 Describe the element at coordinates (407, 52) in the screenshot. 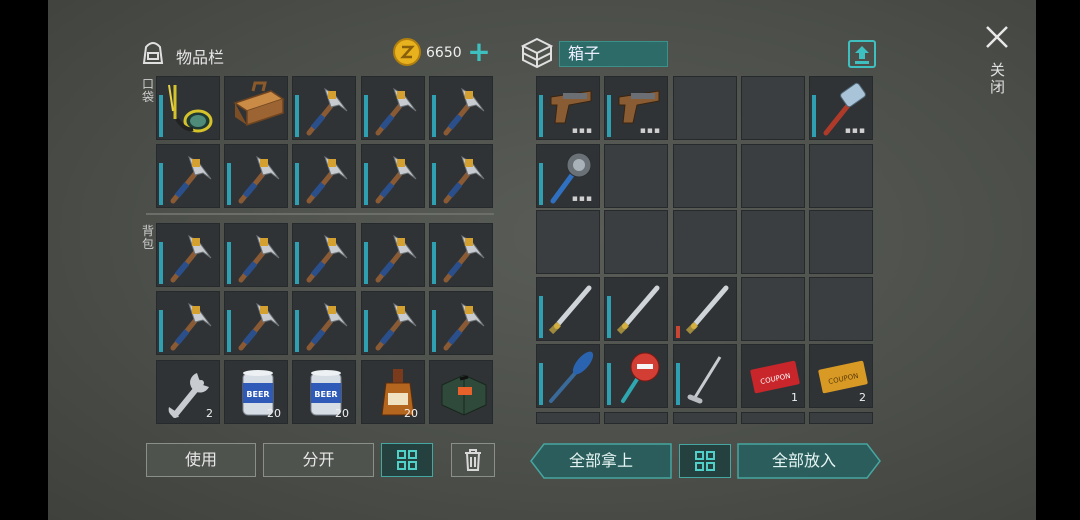

I see `coin-icon` at that location.